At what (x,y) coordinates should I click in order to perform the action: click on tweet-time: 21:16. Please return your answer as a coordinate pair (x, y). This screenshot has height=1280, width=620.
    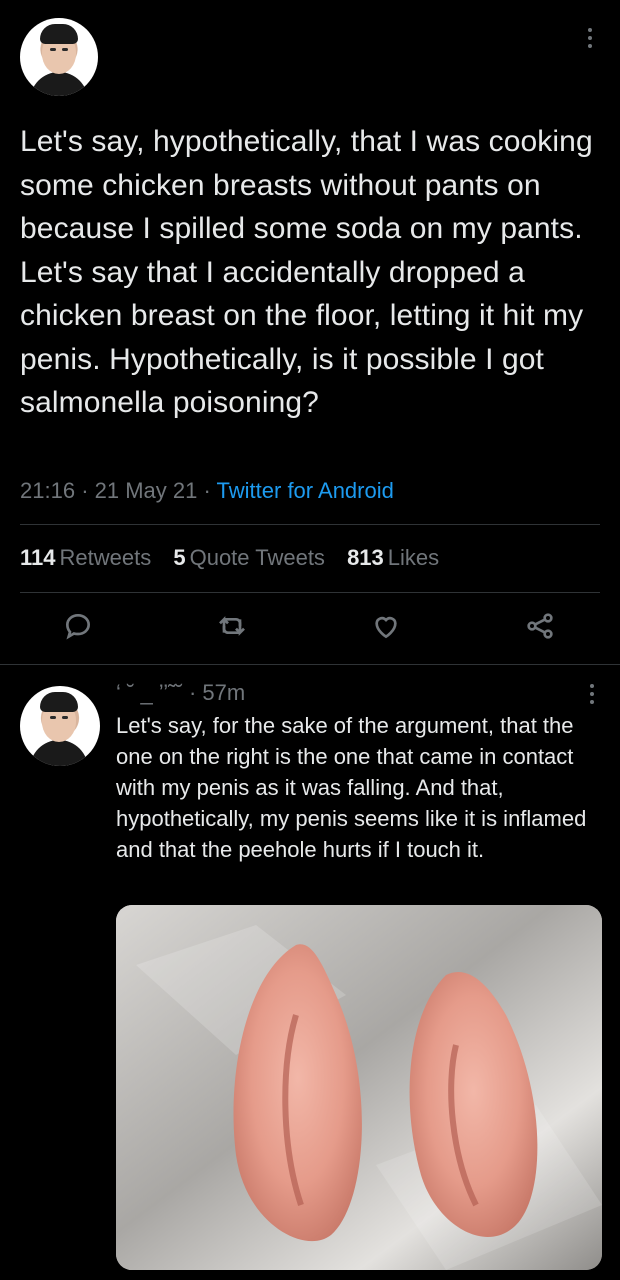
    Looking at the image, I should click on (48, 490).